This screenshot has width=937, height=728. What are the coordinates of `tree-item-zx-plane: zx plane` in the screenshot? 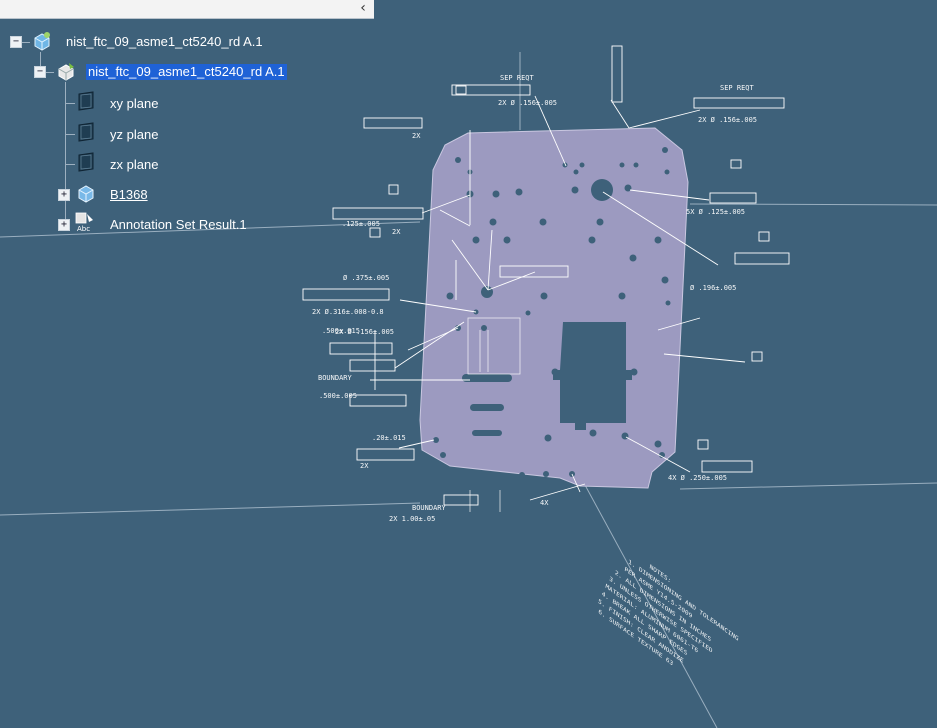 It's located at (134, 165).